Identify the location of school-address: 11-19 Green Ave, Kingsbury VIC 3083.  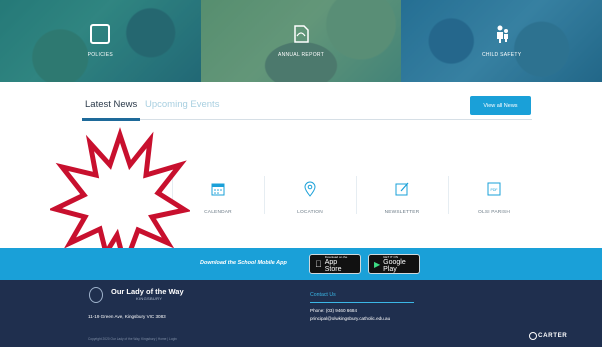
(127, 316).